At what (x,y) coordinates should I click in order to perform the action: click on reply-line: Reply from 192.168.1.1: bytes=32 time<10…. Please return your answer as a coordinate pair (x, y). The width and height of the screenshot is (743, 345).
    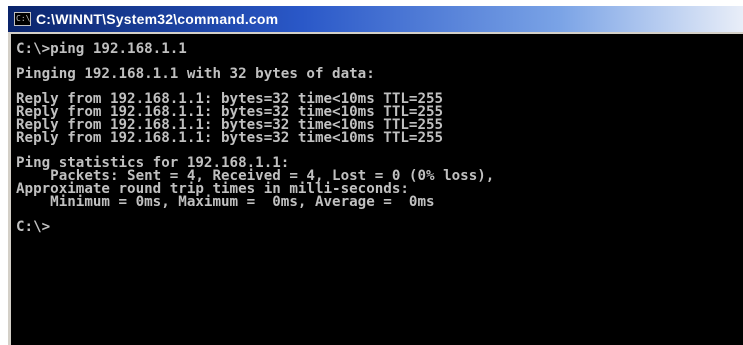
    Looking at the image, I should click on (230, 138).